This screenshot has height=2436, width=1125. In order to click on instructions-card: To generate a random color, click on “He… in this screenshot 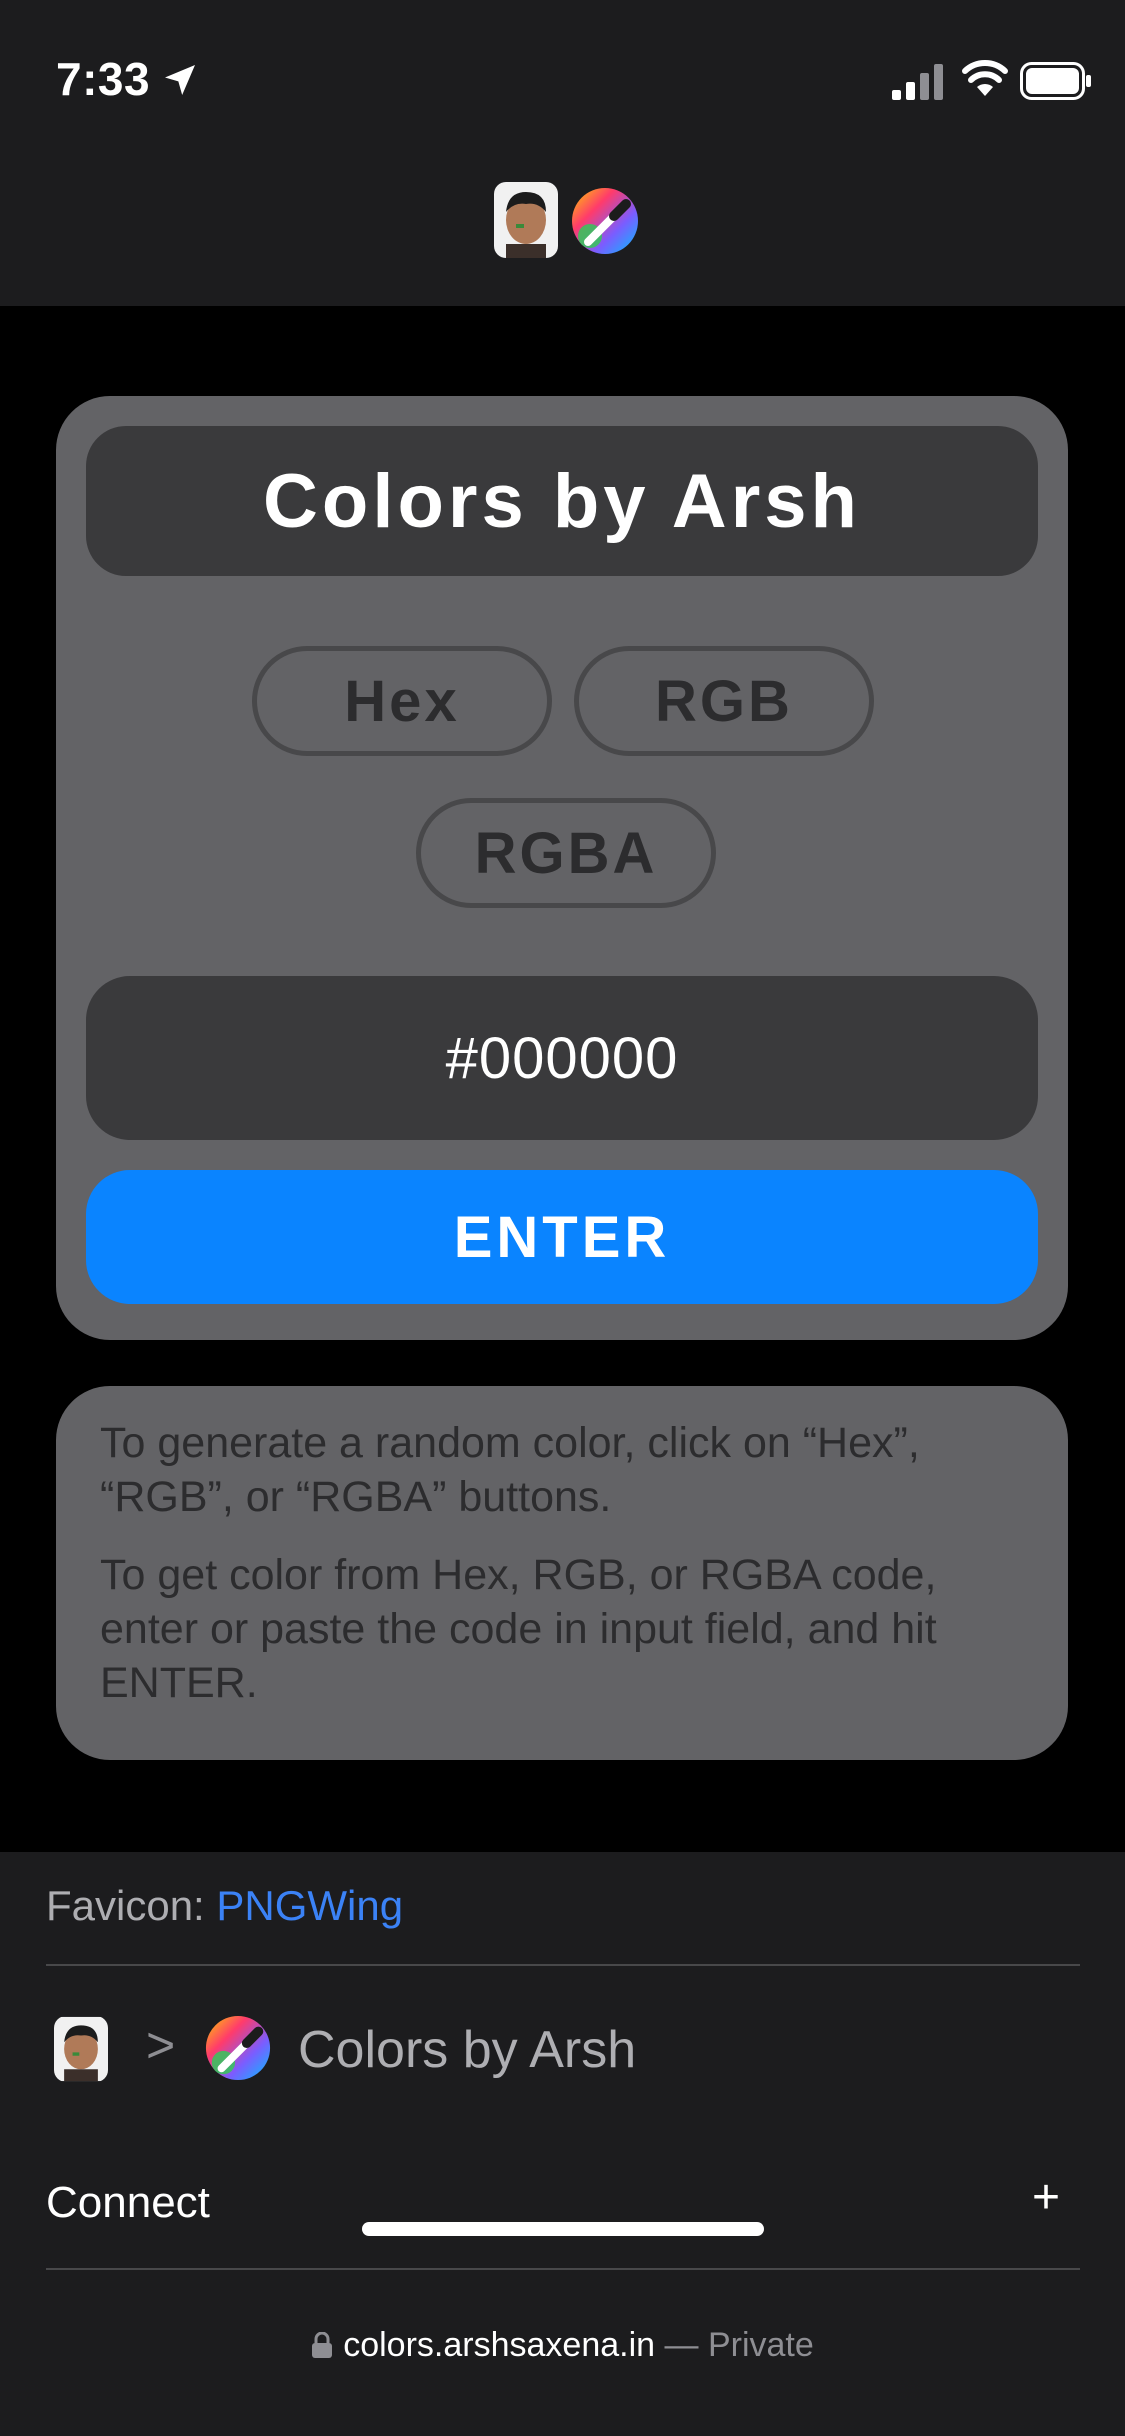, I will do `click(562, 1573)`.